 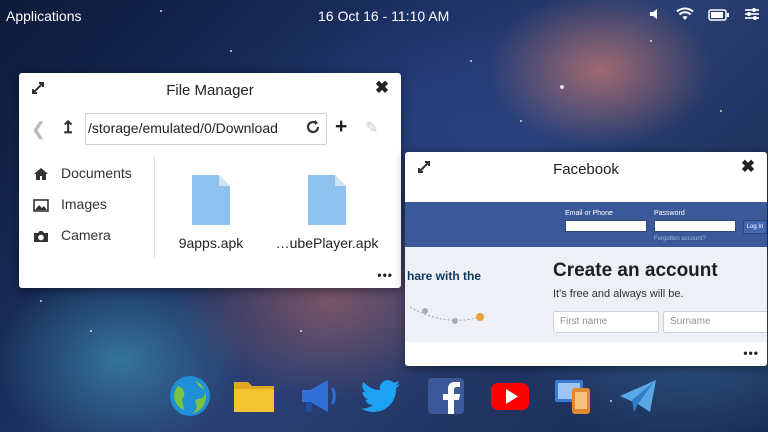 What do you see at coordinates (584, 321) in the screenshot?
I see `first-name-placeholder: First name` at bounding box center [584, 321].